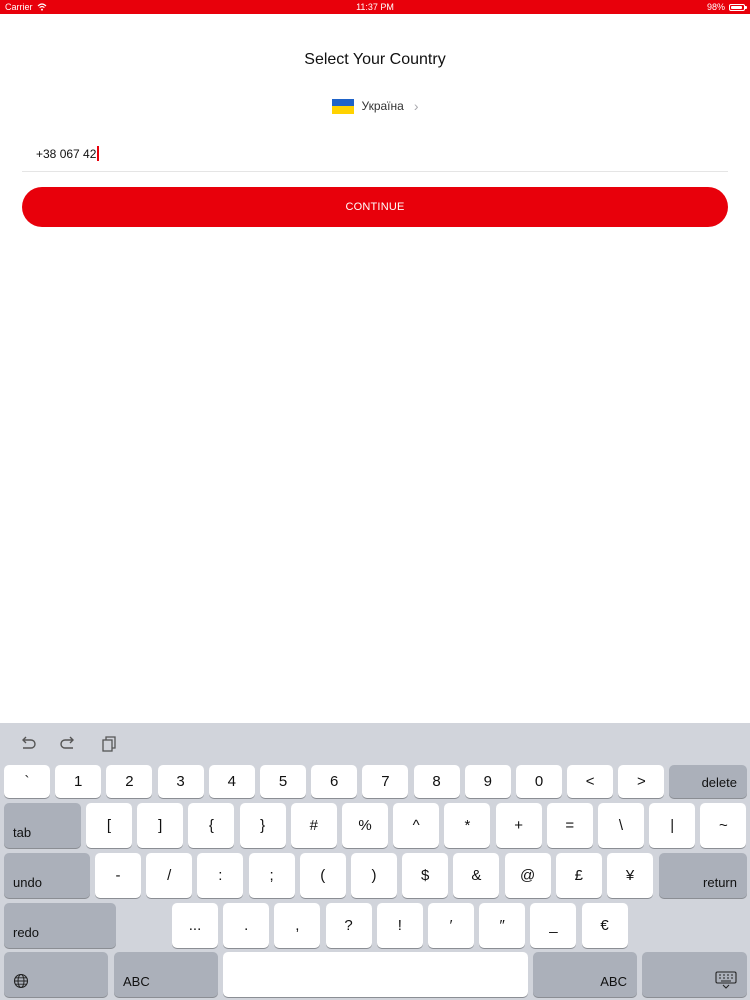 The height and width of the screenshot is (1000, 750). What do you see at coordinates (738, 7) in the screenshot?
I see `battery-icon` at bounding box center [738, 7].